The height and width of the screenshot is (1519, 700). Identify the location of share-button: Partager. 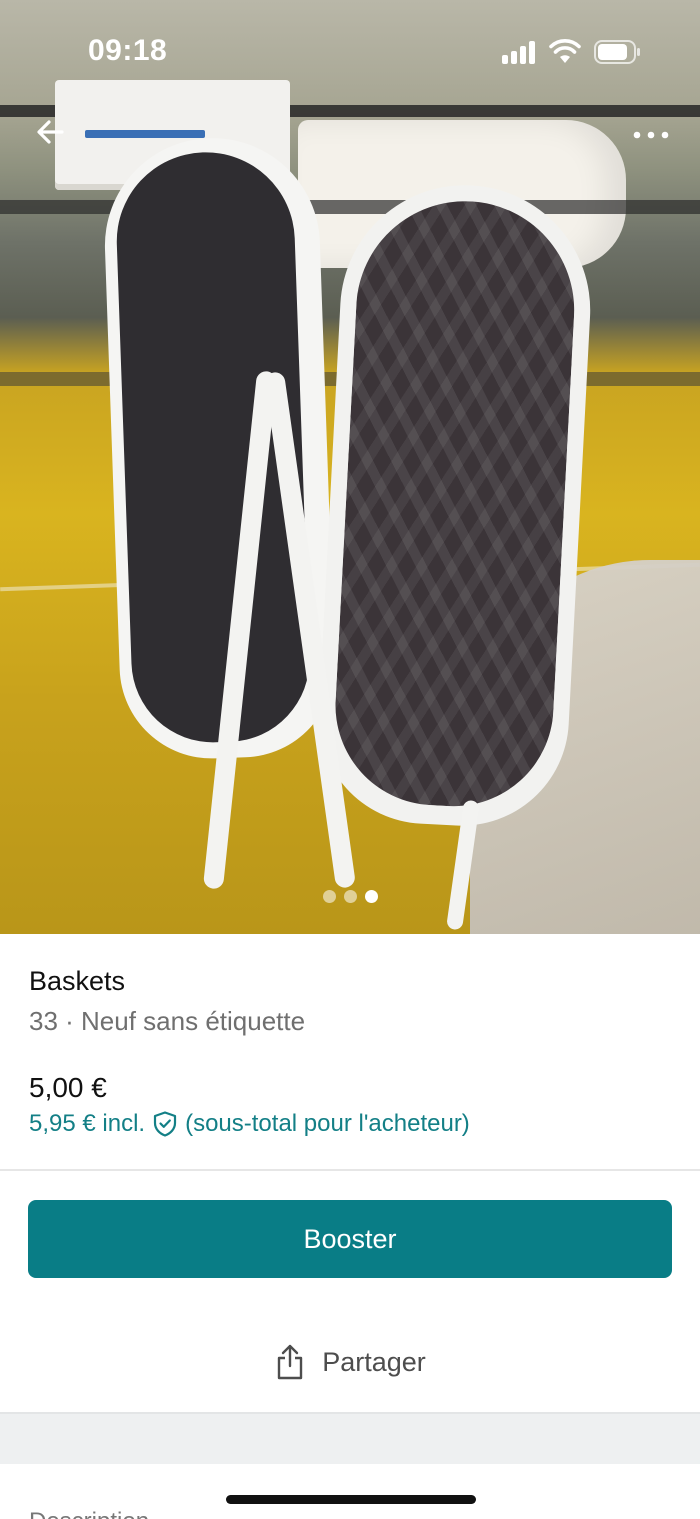
(350, 1362).